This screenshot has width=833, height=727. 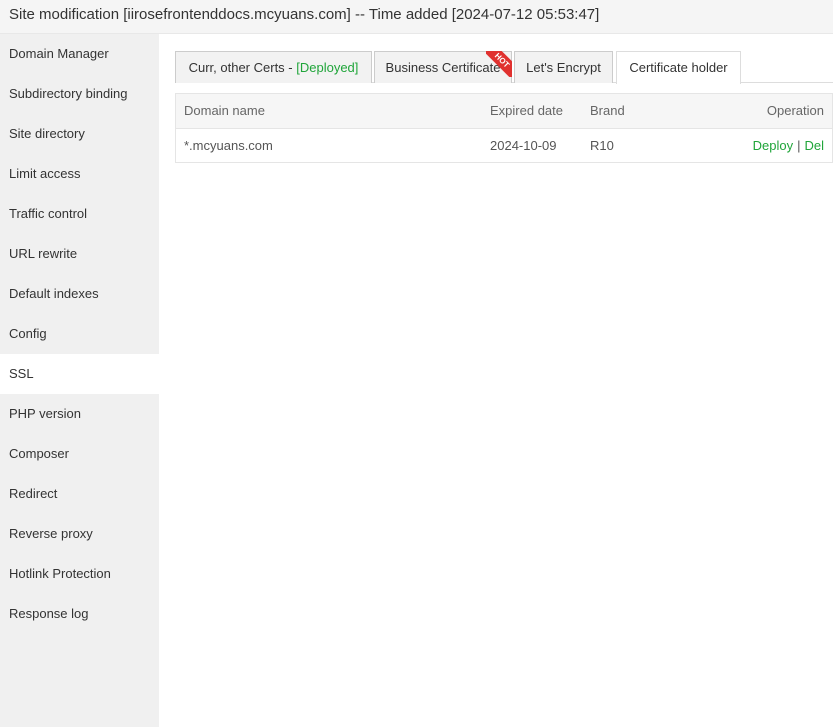 I want to click on cell-operation: Deploy | Del, so click(x=788, y=145).